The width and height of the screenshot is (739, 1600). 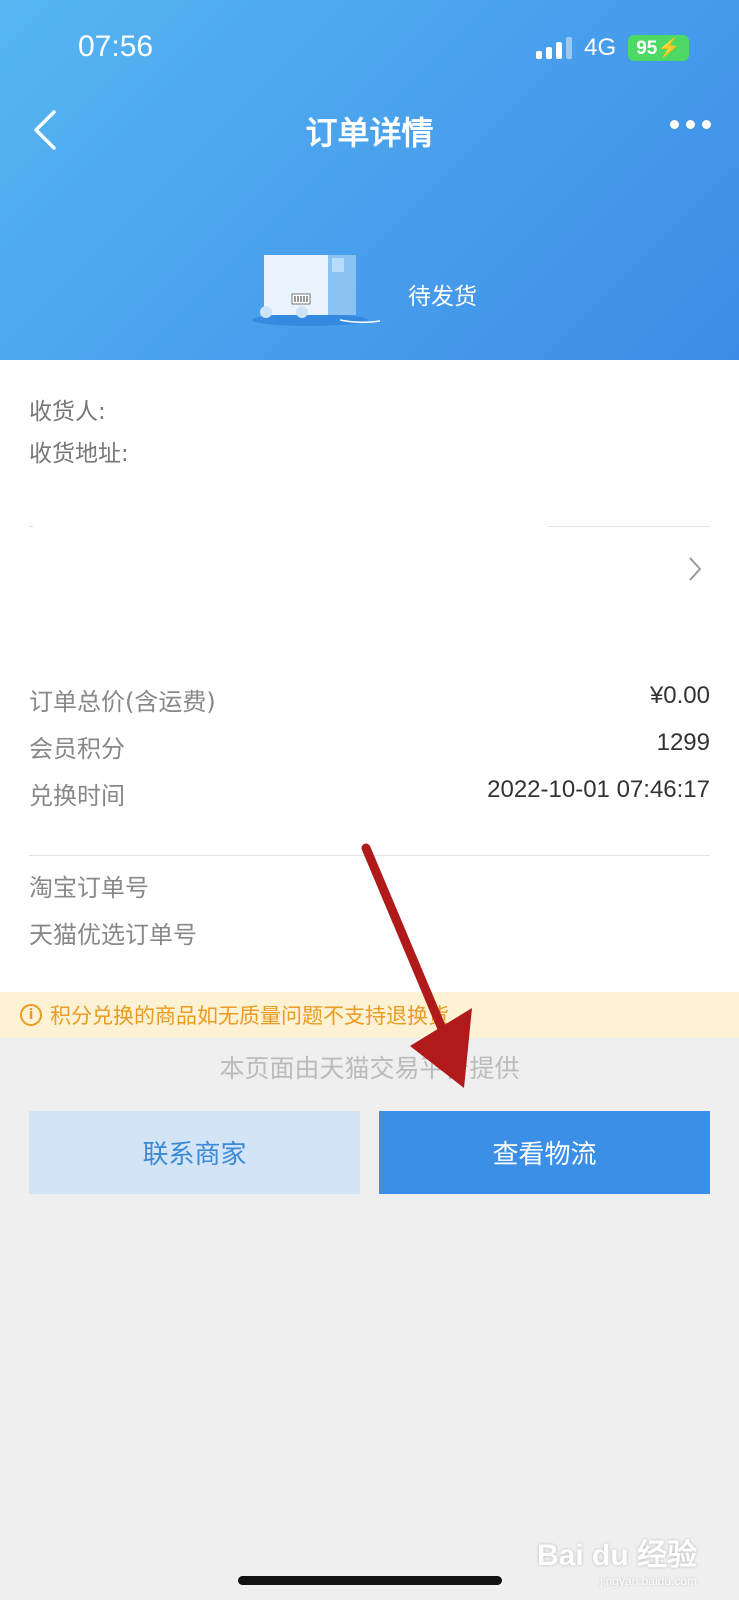 I want to click on exchange-time-label: 兑换时间, so click(x=77, y=796).